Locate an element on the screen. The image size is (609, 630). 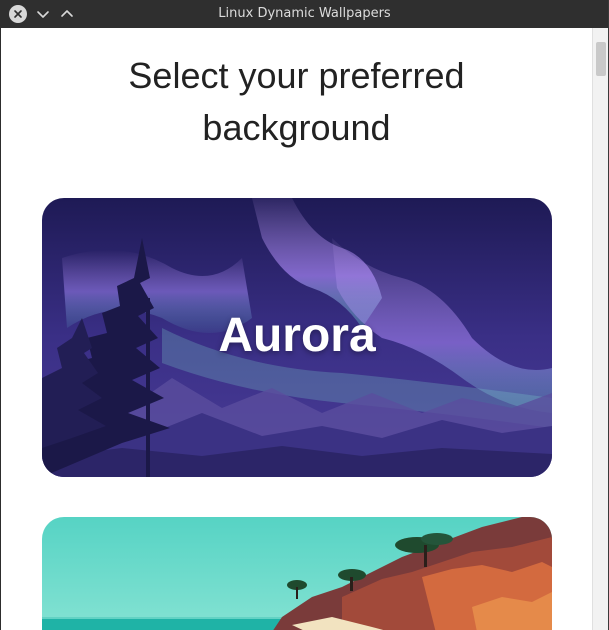
scrollbar-thumb is located at coordinates (601, 59).